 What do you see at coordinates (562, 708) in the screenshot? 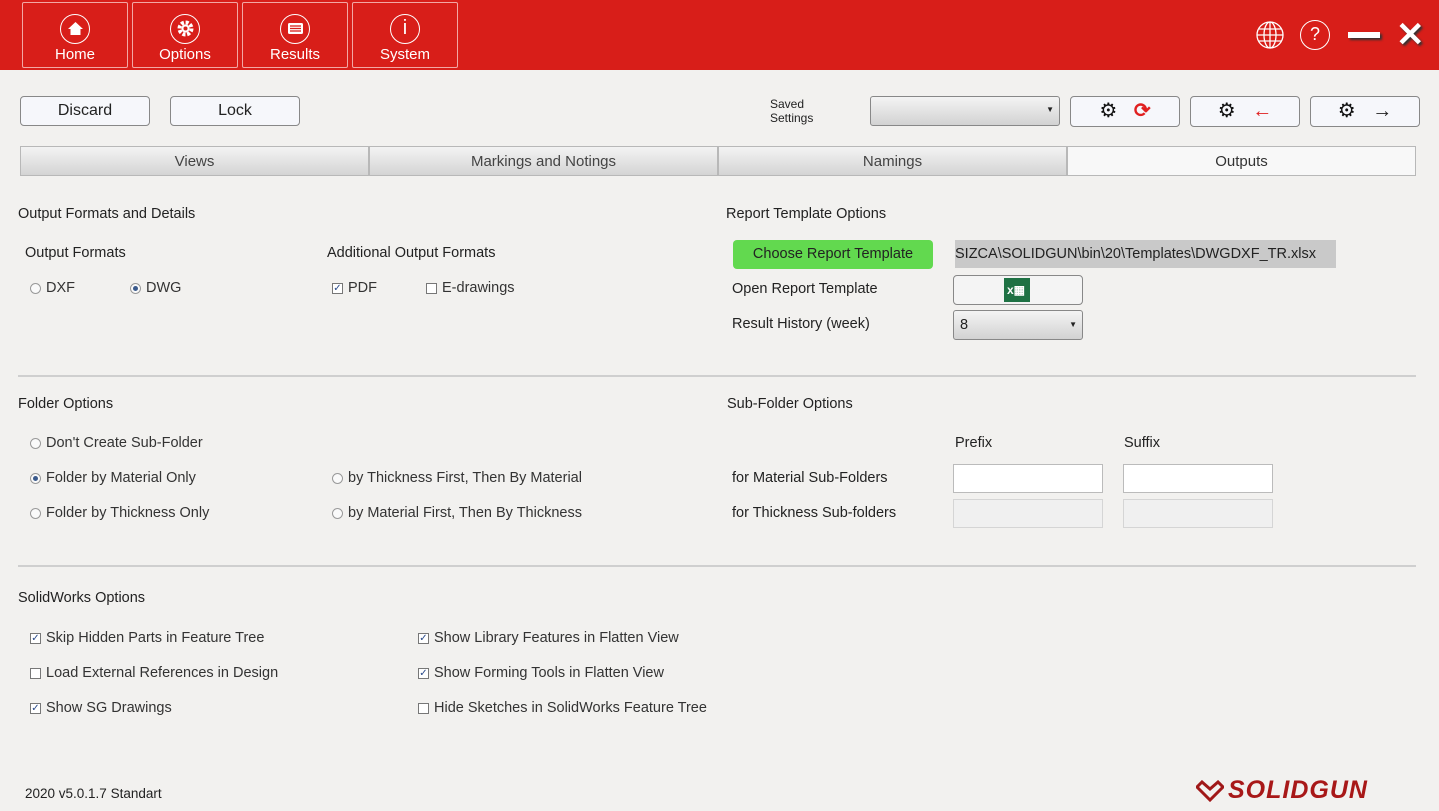
I see `checkbox-hide-sketches: Hide Sketches in SolidWorks Feature Tree` at bounding box center [562, 708].